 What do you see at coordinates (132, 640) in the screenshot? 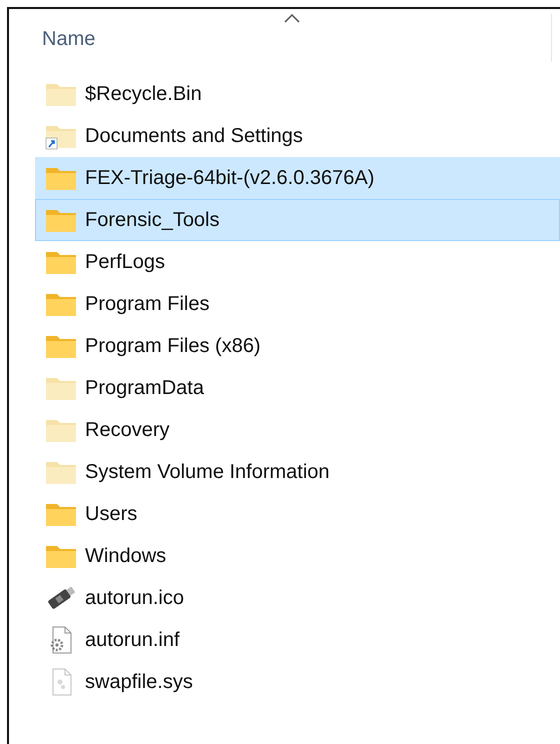
I see `file-name: autorun.inf` at bounding box center [132, 640].